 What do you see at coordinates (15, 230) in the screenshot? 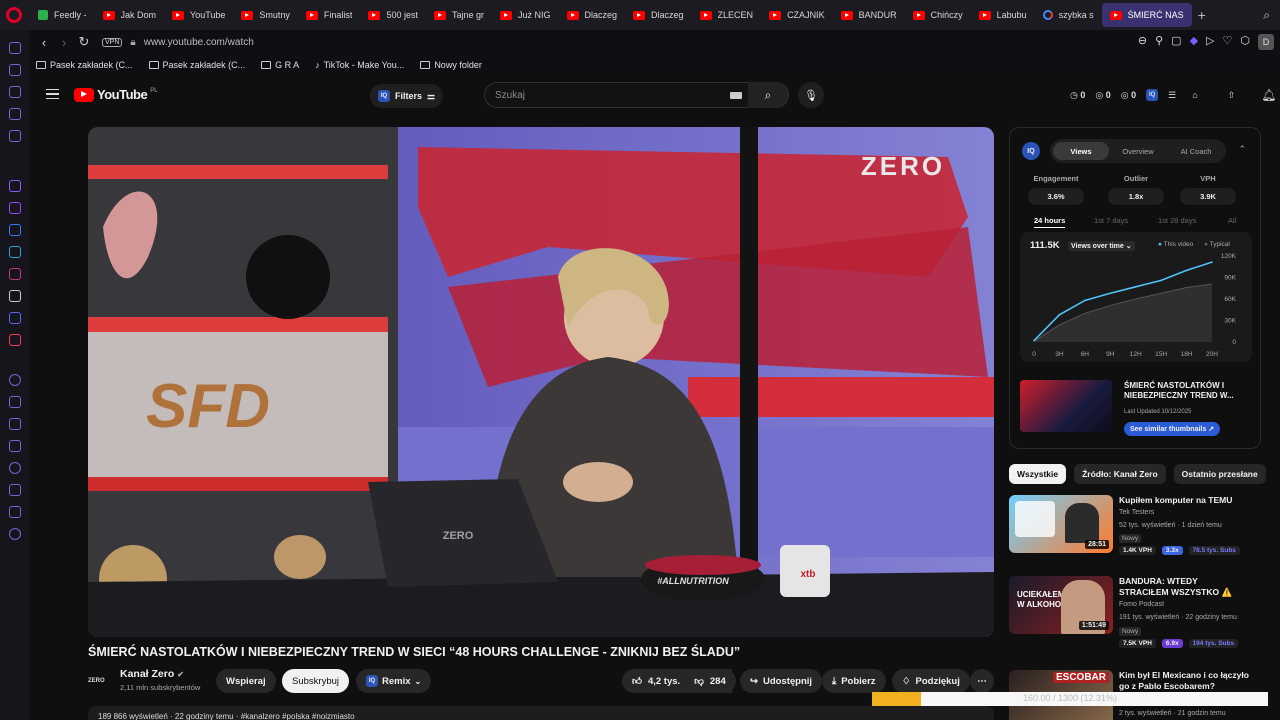
I see `messenger-icon` at bounding box center [15, 230].